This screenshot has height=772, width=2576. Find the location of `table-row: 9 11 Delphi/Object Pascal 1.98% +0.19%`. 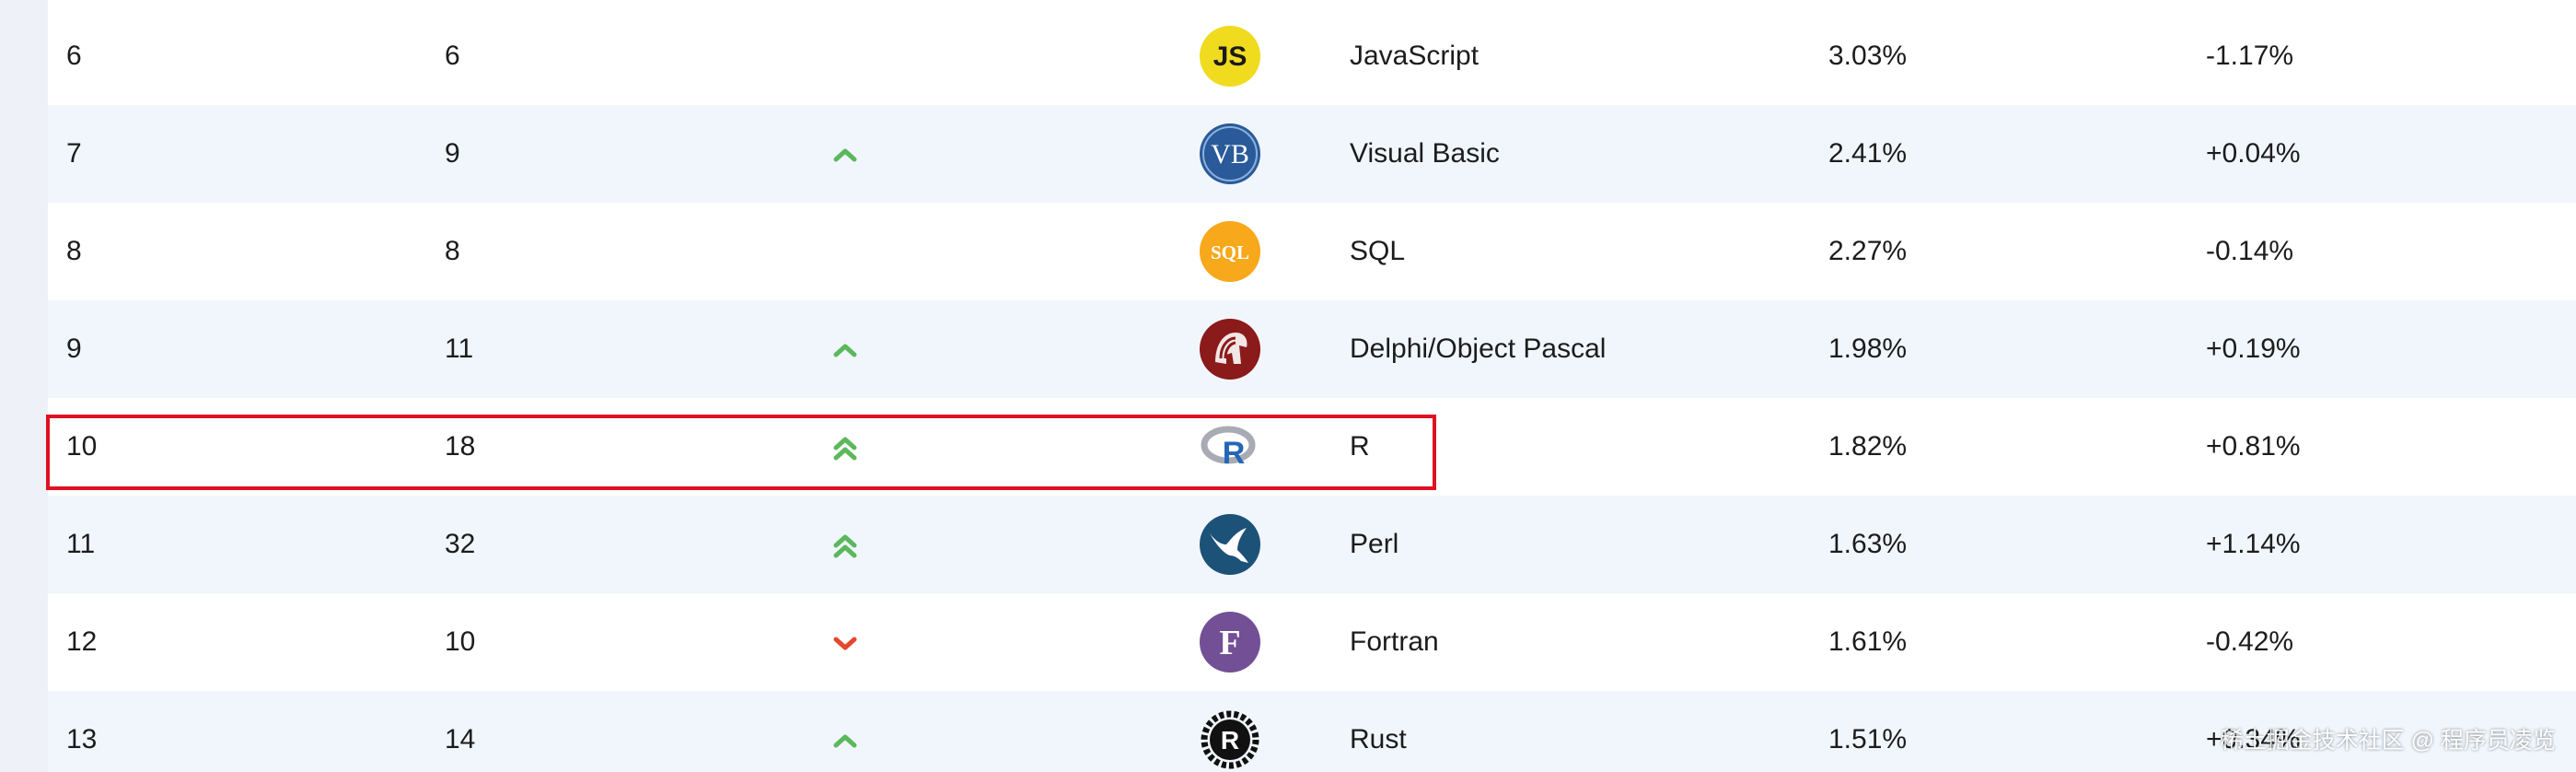

table-row: 9 11 Delphi/Object Pascal 1.98% +0.19% is located at coordinates (1312, 349).